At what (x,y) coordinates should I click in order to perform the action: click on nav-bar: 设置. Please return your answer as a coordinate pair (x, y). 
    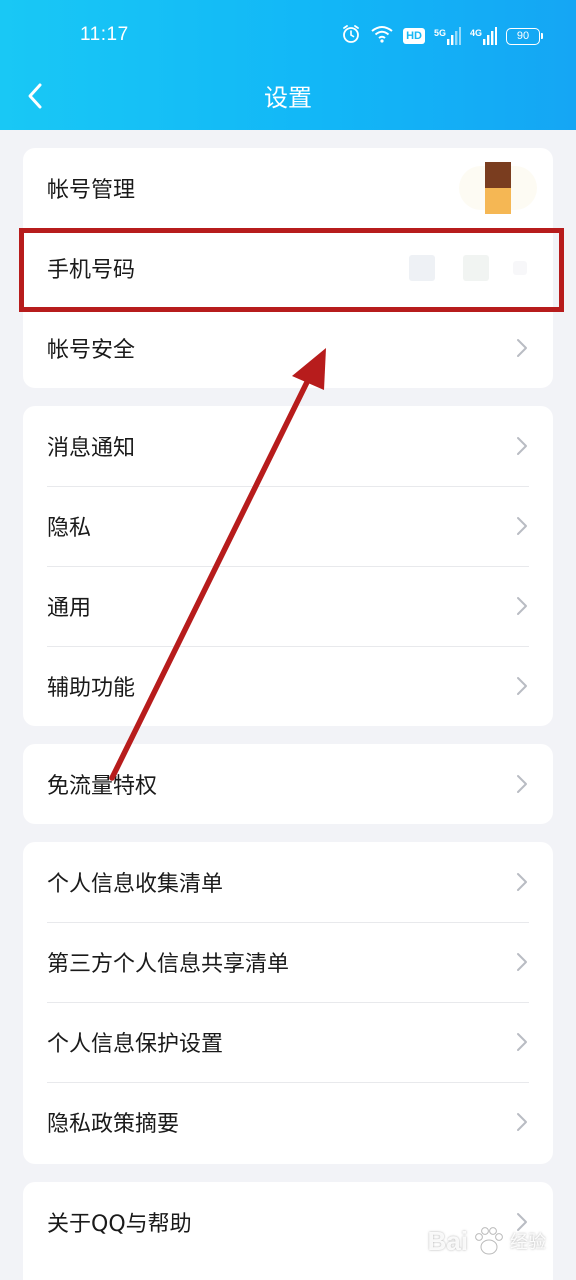
    Looking at the image, I should click on (288, 96).